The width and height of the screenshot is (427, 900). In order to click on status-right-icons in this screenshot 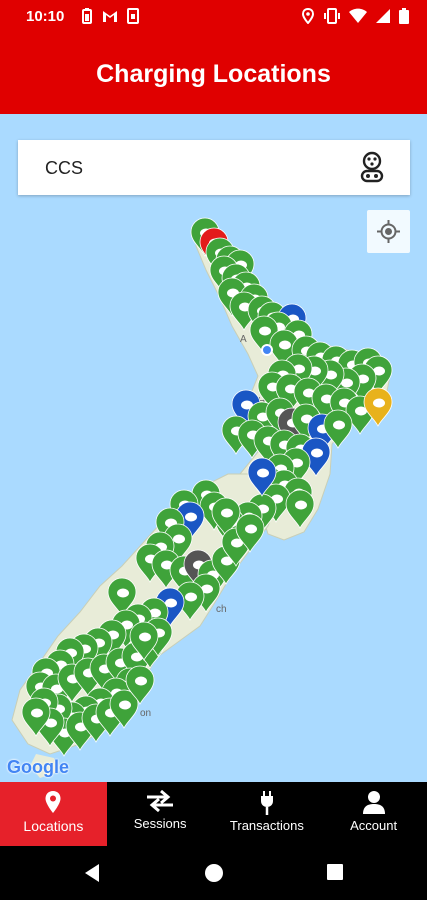, I will do `click(355, 16)`.